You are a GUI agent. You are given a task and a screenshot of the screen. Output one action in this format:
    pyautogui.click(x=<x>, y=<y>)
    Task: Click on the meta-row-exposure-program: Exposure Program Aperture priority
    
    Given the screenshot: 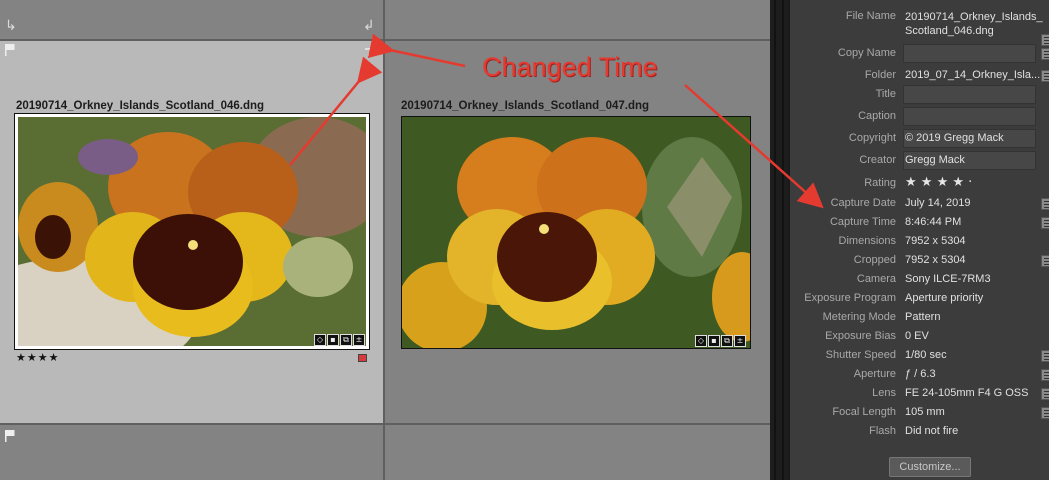 What is the action you would take?
    pyautogui.click(x=919, y=298)
    